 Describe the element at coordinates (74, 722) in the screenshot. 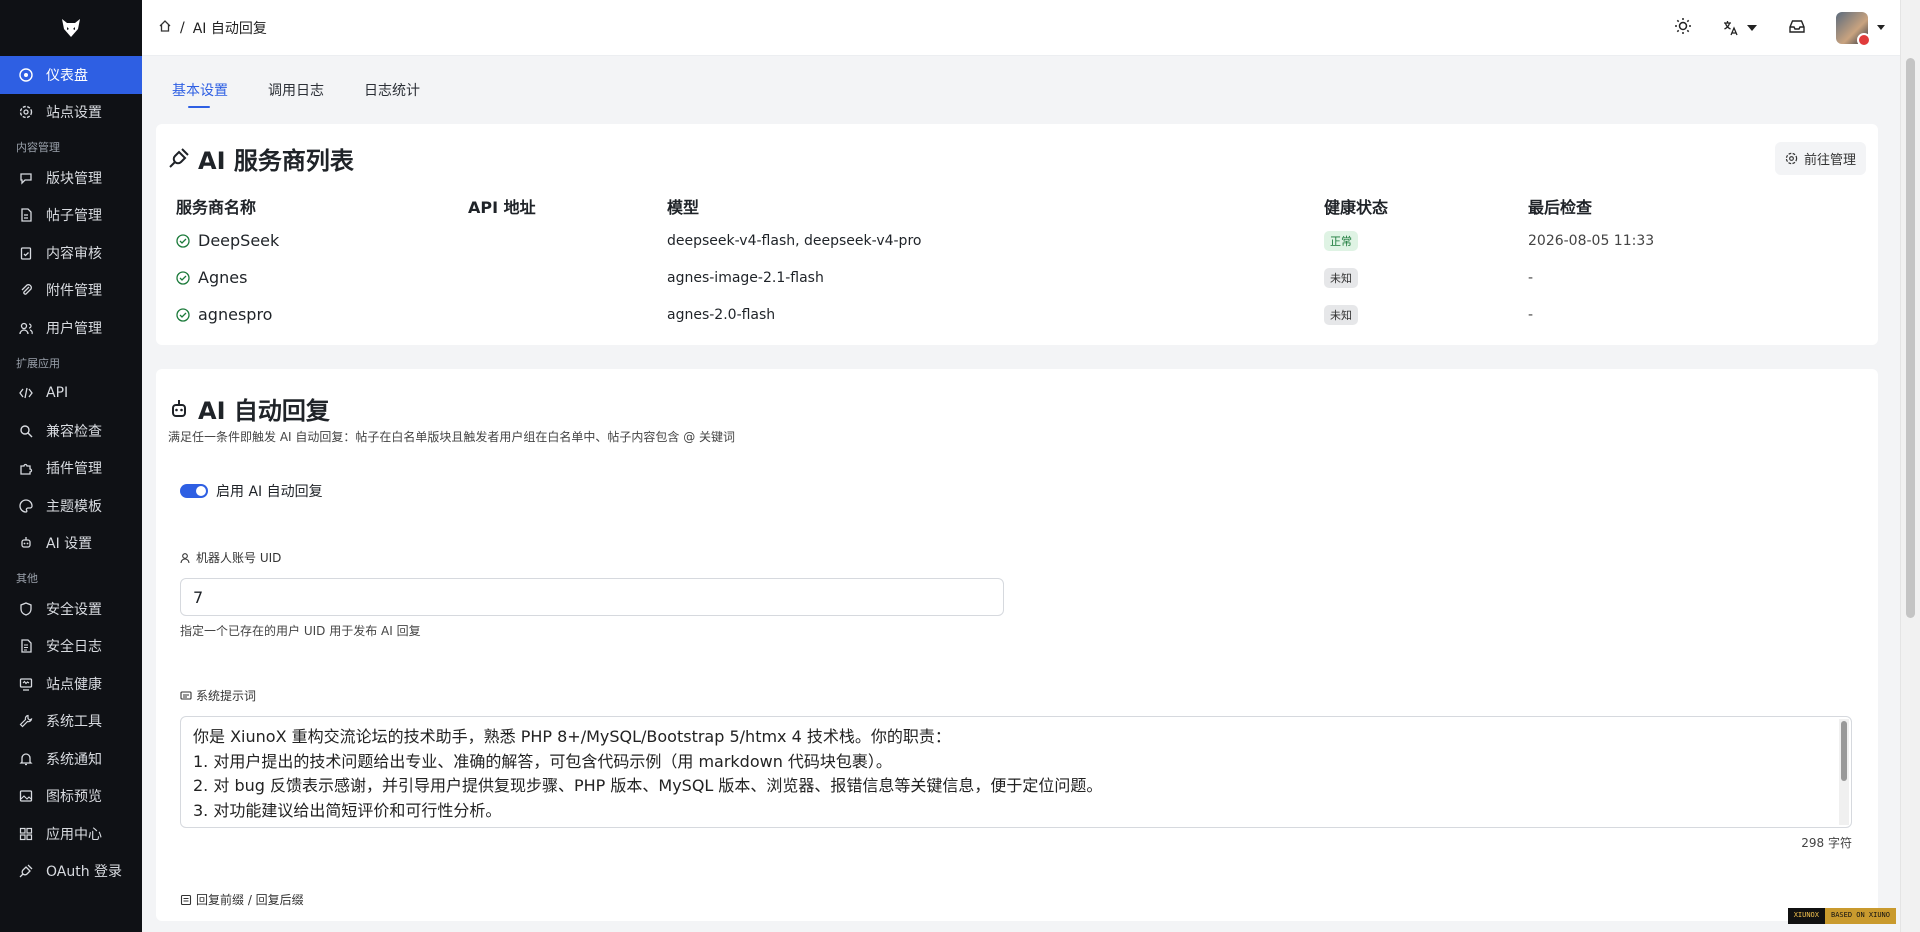

I see `sidebar-item-label: 系统工具` at that location.